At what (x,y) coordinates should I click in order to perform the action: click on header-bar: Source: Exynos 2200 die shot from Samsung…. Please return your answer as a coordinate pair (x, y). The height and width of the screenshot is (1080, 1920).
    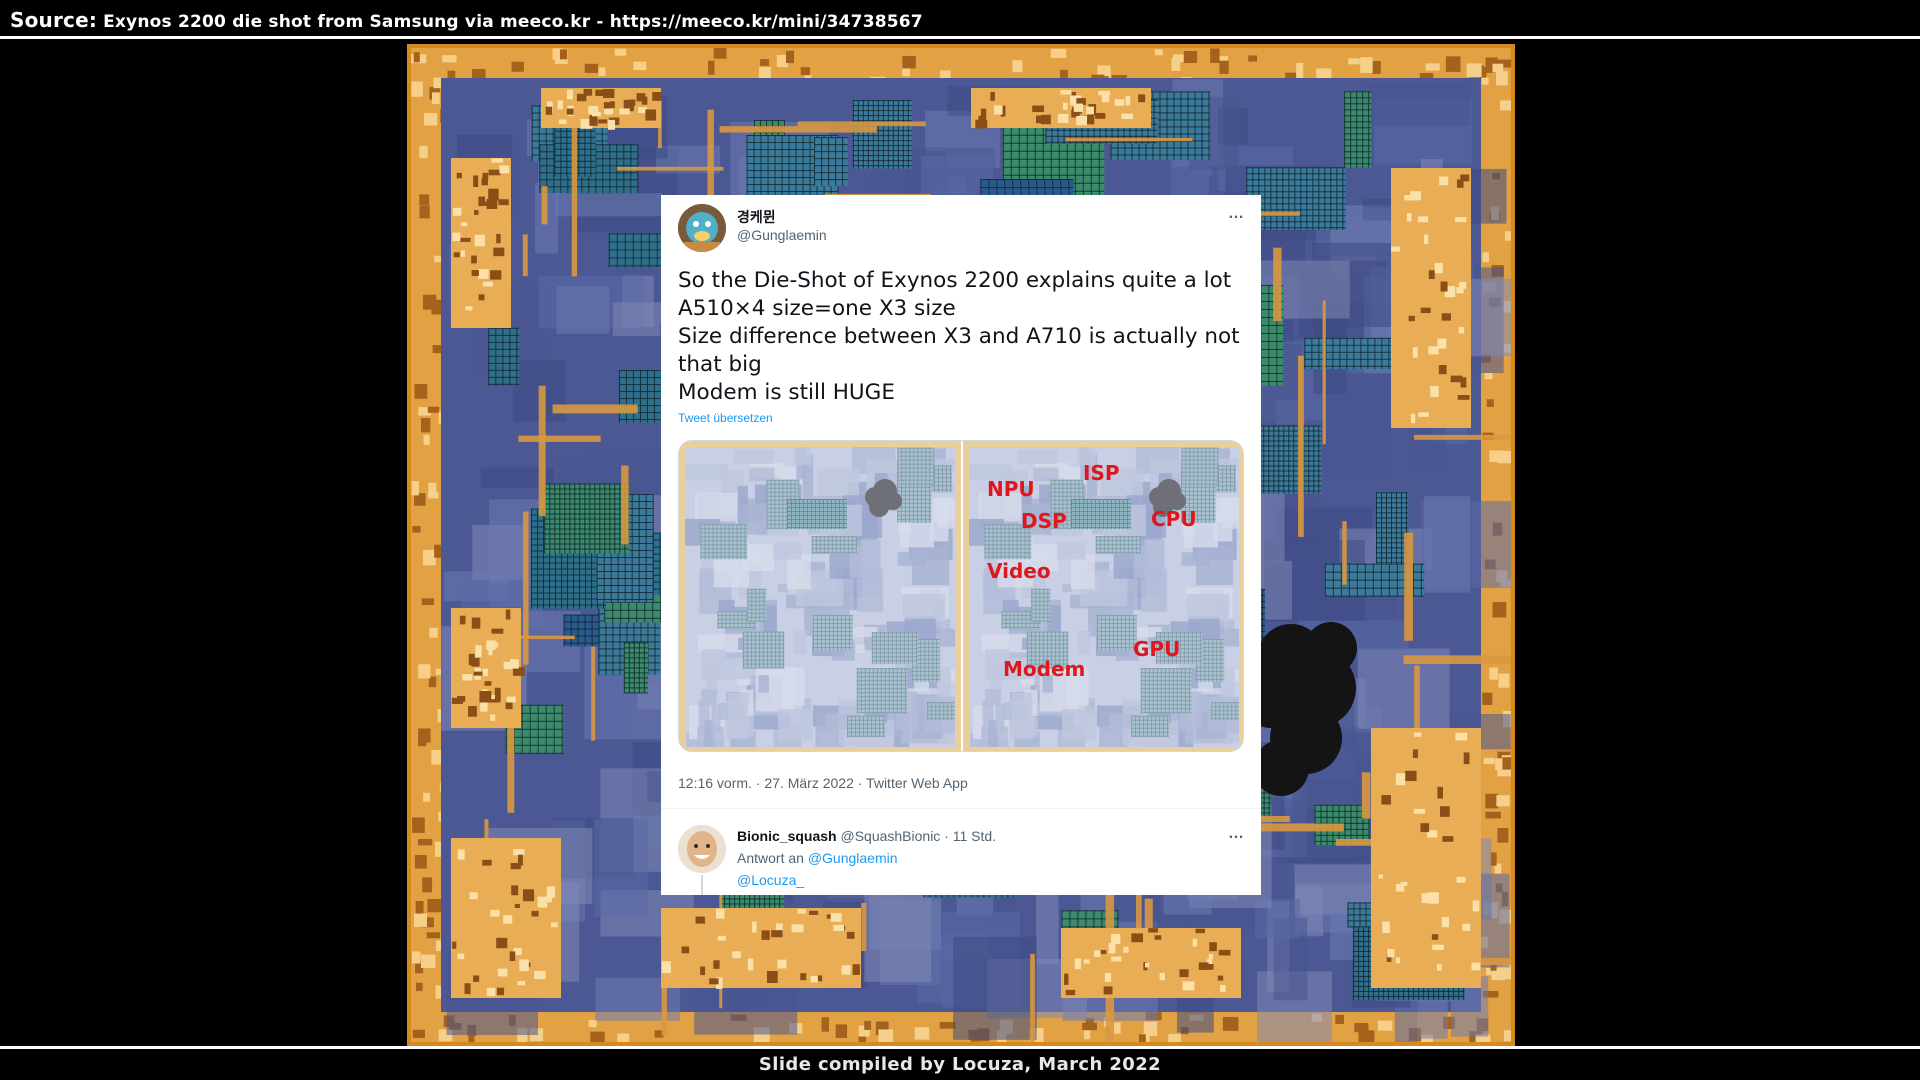
    Looking at the image, I should click on (960, 19).